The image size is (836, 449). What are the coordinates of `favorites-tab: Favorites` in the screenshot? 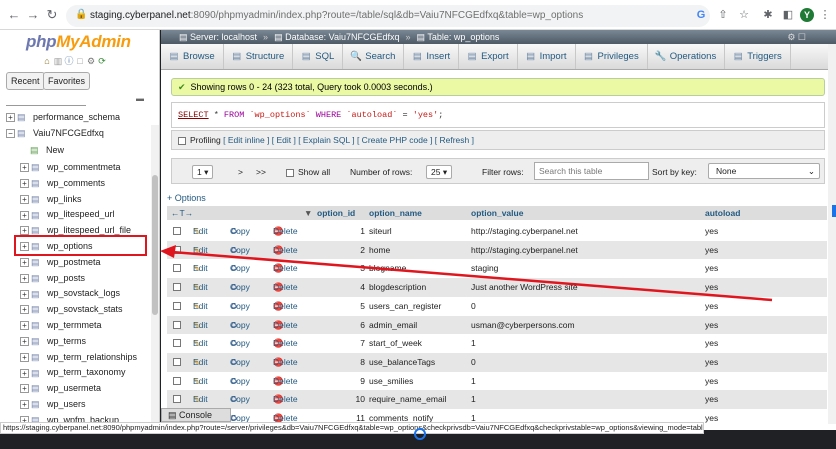 It's located at (67, 81).